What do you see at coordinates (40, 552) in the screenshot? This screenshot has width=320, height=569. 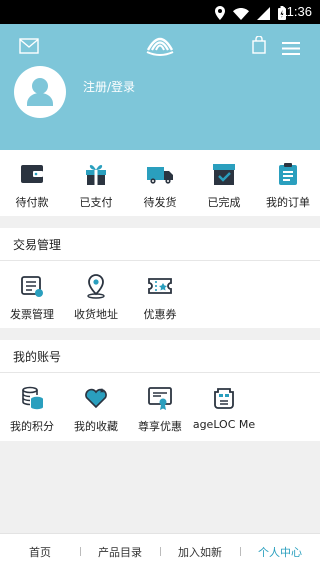 I see `tab-home: 首页` at bounding box center [40, 552].